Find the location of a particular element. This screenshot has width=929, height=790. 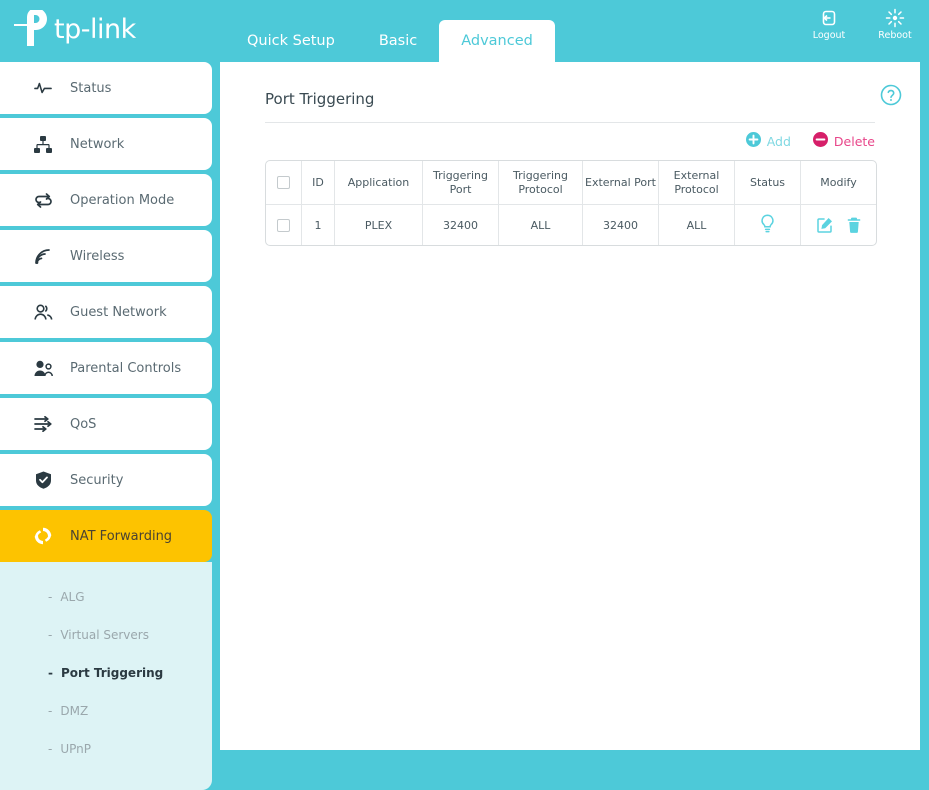

reboot-label: Reboot is located at coordinates (895, 35).